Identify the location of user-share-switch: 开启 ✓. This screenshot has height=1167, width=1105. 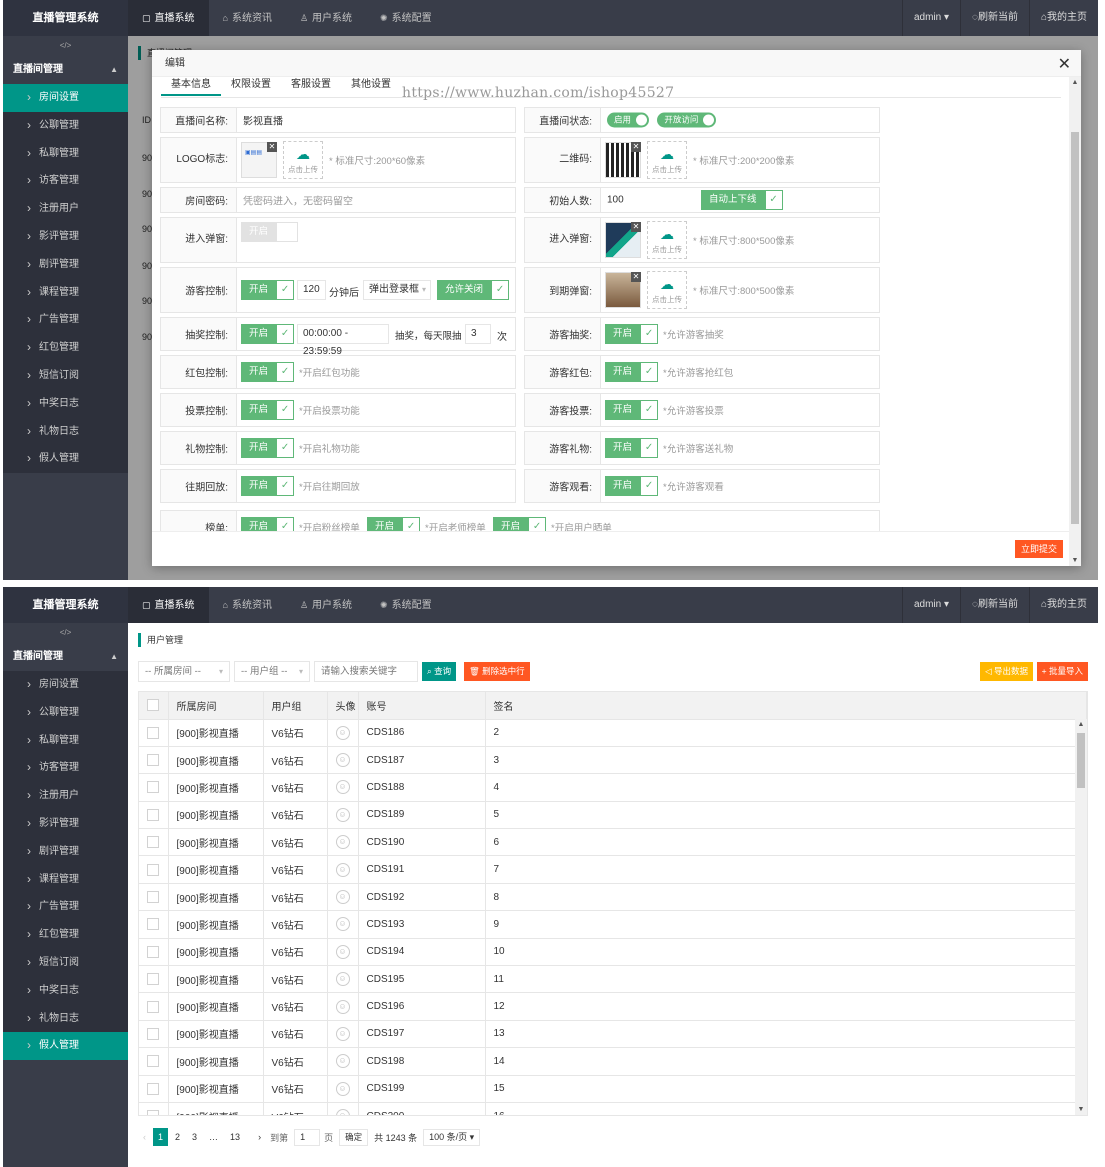
(520, 524).